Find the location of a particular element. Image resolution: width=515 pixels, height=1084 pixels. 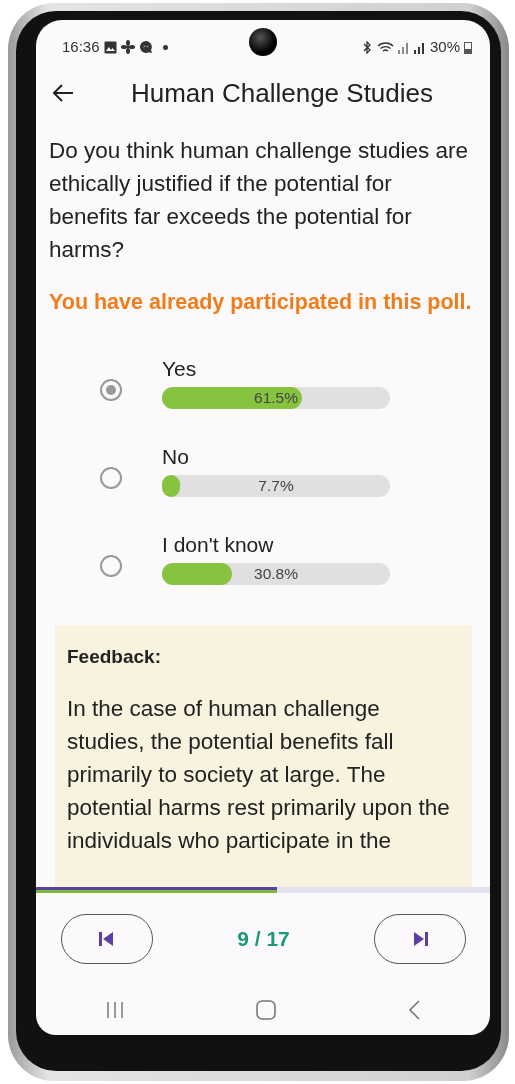

skip-next-icon is located at coordinates (420, 939).